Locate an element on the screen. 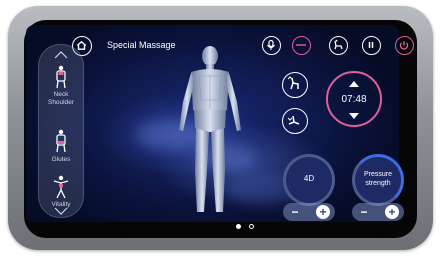 The width and height of the screenshot is (445, 259). vitality-massage-icon is located at coordinates (61, 187).